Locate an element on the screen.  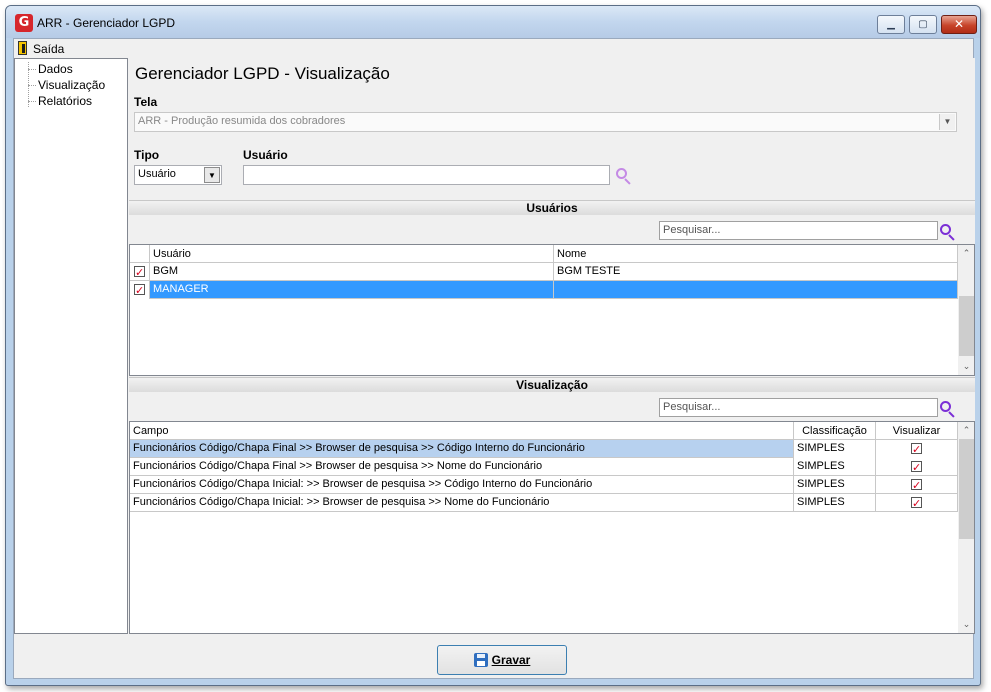
view-scrollbar: ⌃ ⌄ is located at coordinates (966, 527).